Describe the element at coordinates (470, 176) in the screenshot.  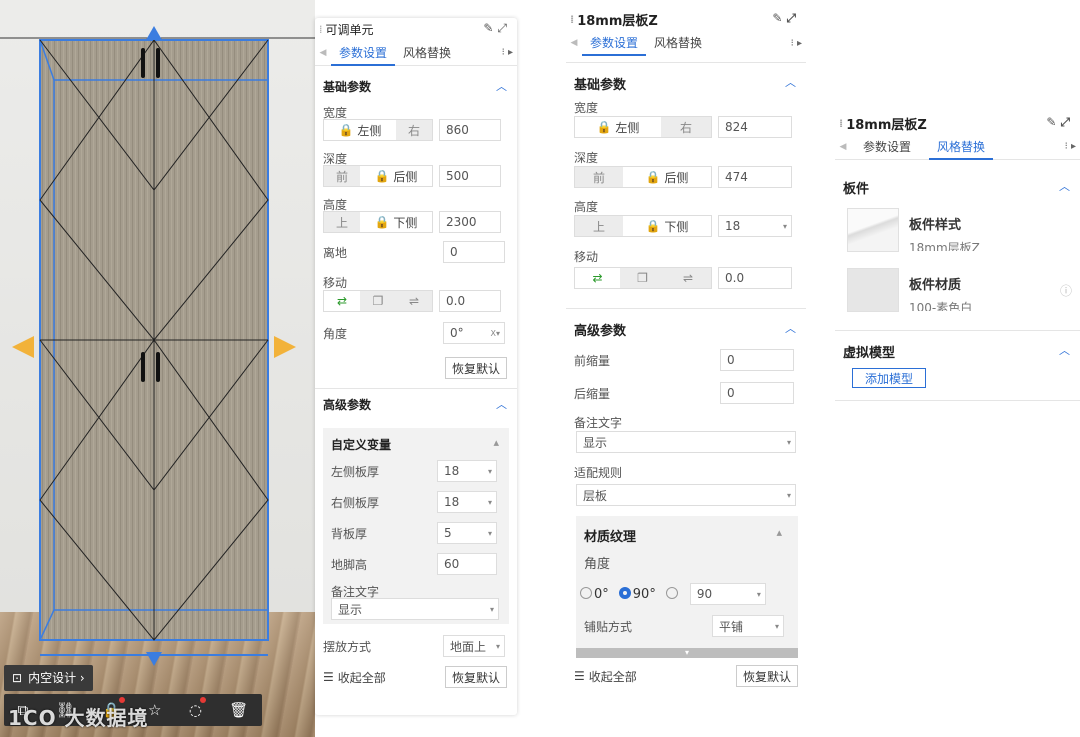
I see `depth-input: 500` at that location.